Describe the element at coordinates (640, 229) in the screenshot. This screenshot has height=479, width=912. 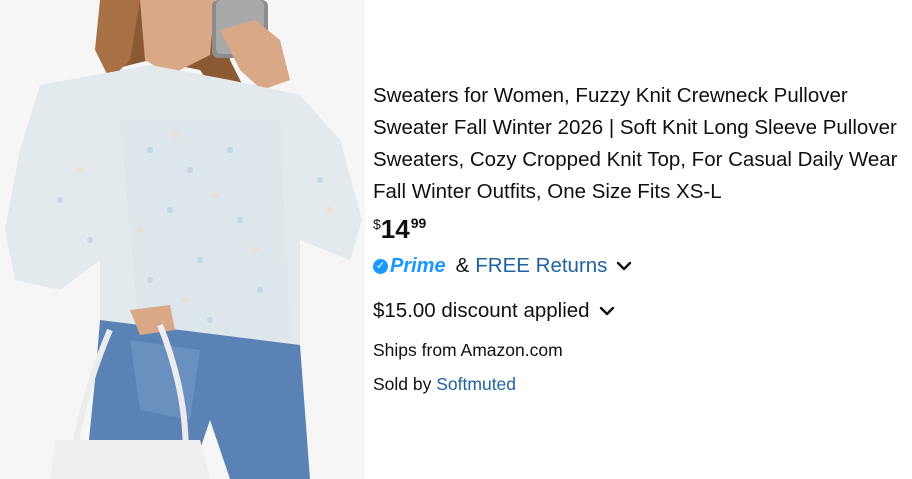
I see `product-price: $ 14 99` at that location.